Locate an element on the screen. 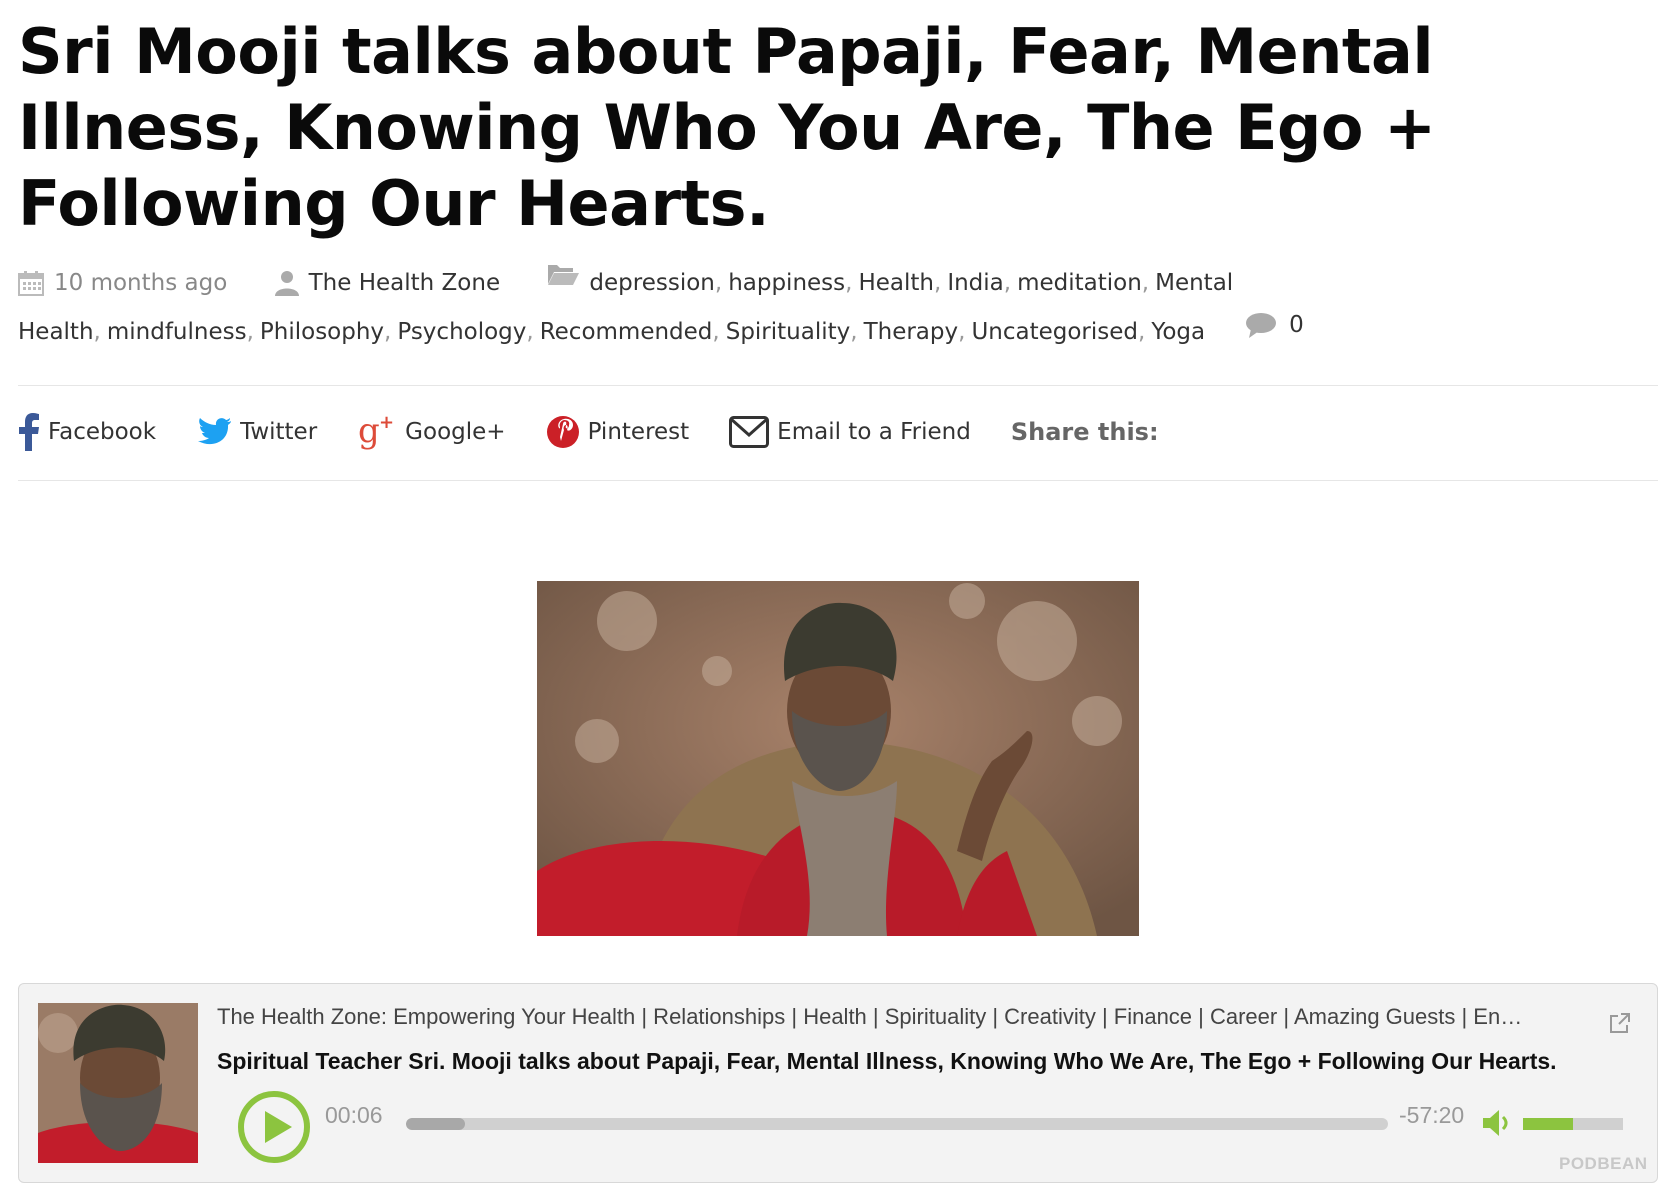 This screenshot has height=1190, width=1676. category-link: mindfulness is located at coordinates (177, 332).